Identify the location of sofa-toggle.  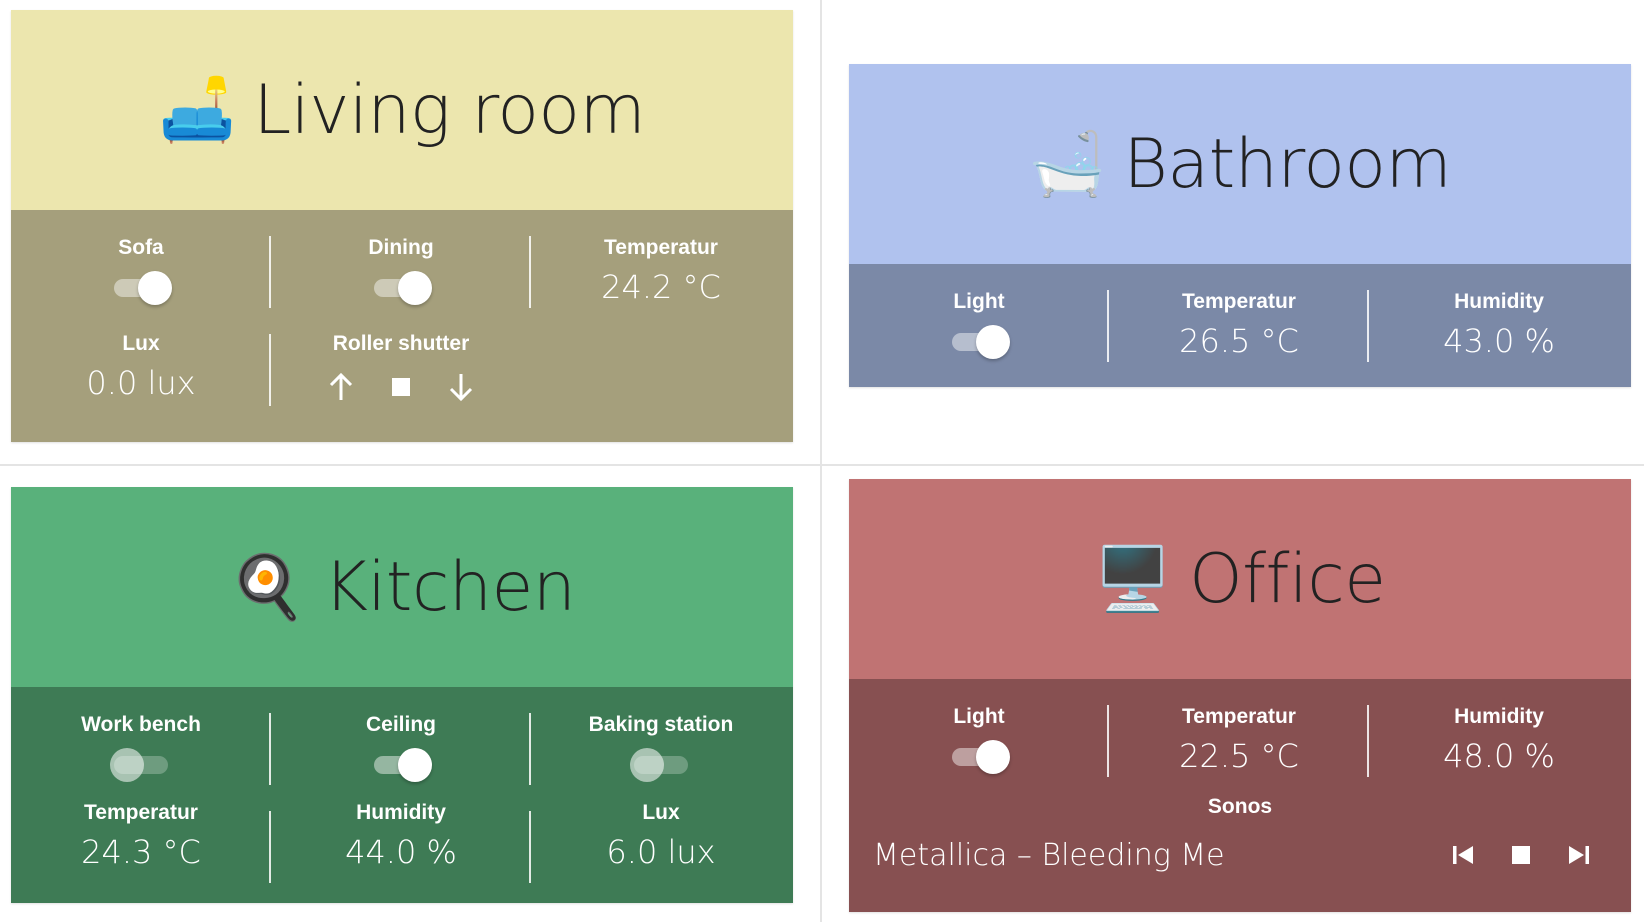
(141, 287).